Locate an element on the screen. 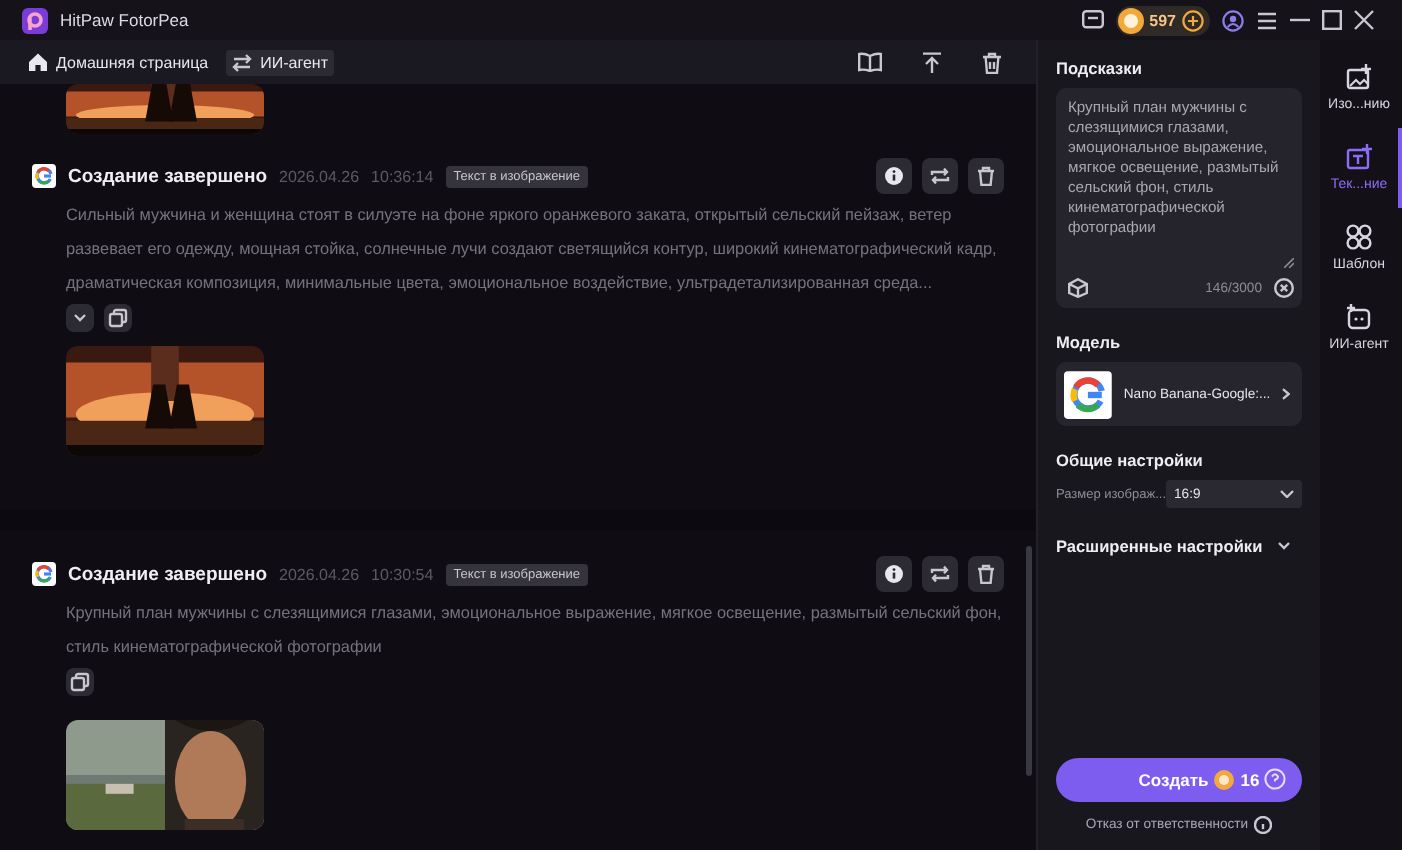 Image resolution: width=1402 pixels, height=850 pixels. agent-button: ИИ-агент is located at coordinates (280, 62).